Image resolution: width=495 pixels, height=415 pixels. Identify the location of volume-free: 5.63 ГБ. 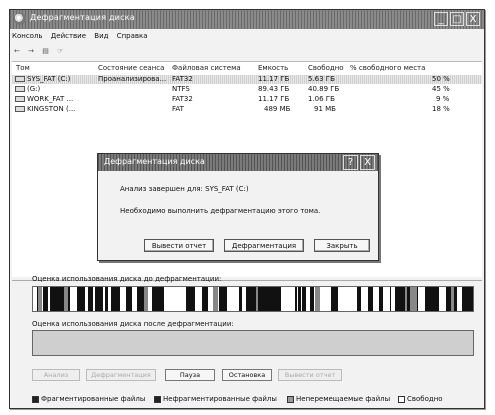
(321, 79).